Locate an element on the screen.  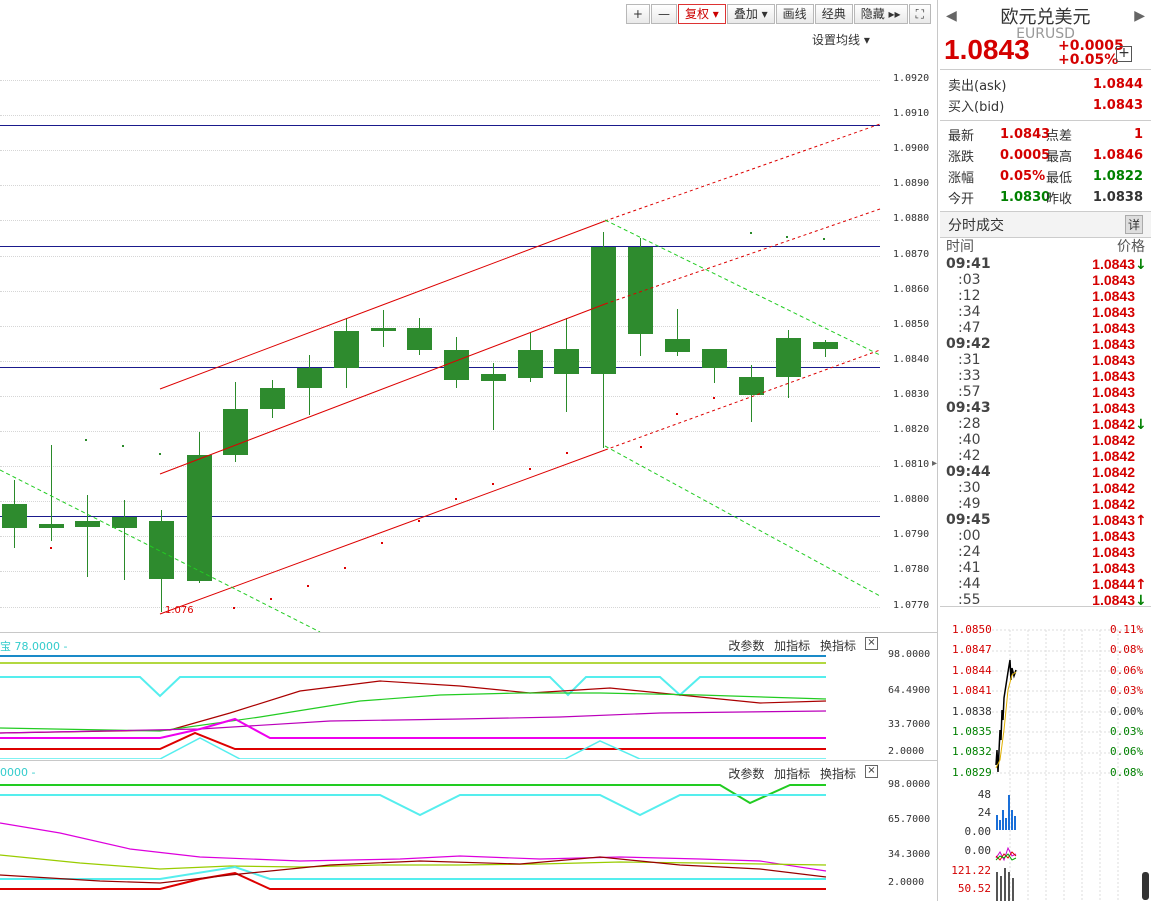
ticks-header: 分时成交 详 is located at coordinates (1045, 225).